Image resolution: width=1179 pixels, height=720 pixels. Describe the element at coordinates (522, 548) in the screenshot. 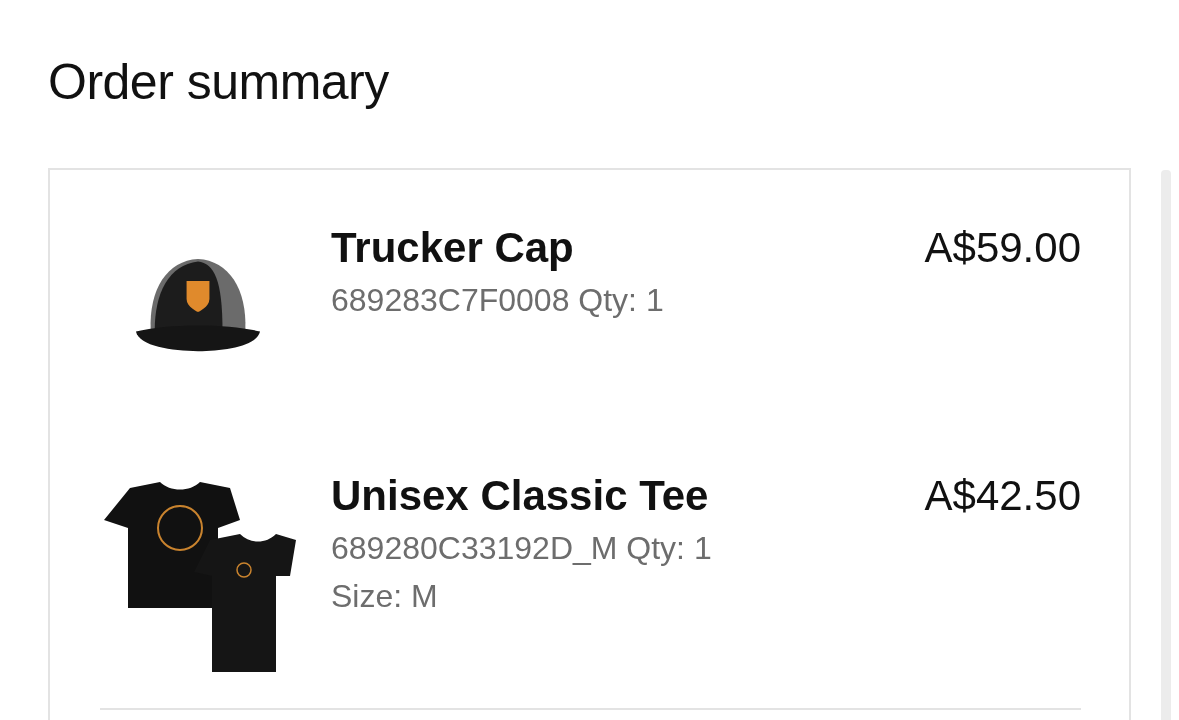

I see `product-detail: 689280C33192D_M Qty: 1` at that location.